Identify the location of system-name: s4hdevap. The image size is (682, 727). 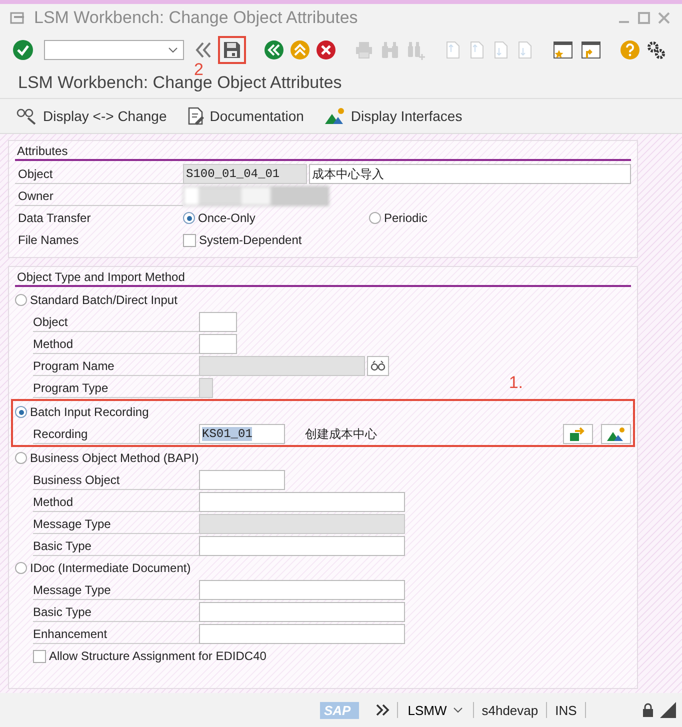
(510, 710).